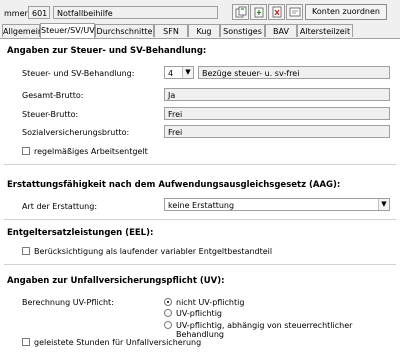 This screenshot has width=400, height=352. I want to click on assign-accounts-button: Konten zuordnen, so click(346, 12).